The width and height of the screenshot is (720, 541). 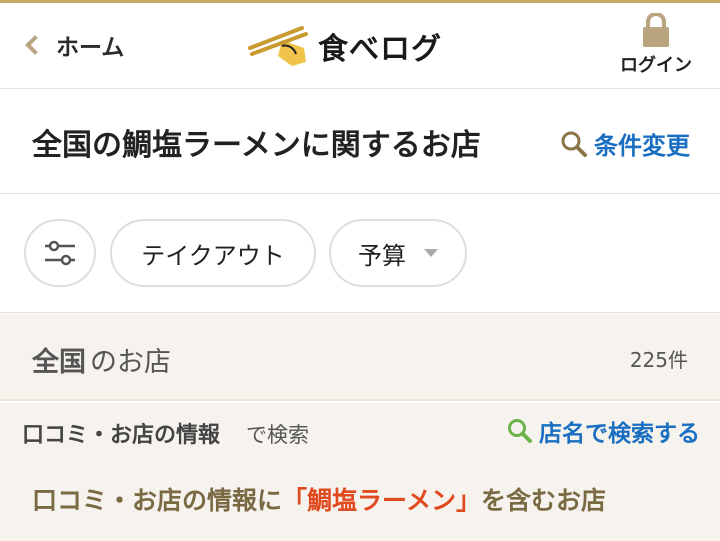 What do you see at coordinates (256, 145) in the screenshot?
I see `page-title: 全国の鯛塩ラーメンに関するお店` at bounding box center [256, 145].